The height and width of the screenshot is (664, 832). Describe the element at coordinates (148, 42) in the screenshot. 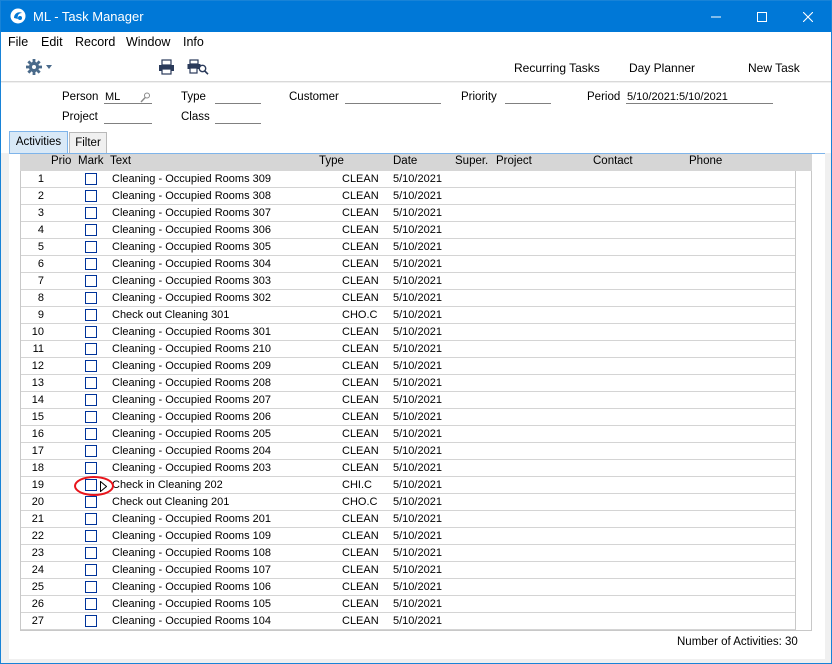

I see `menu-window: Window` at that location.